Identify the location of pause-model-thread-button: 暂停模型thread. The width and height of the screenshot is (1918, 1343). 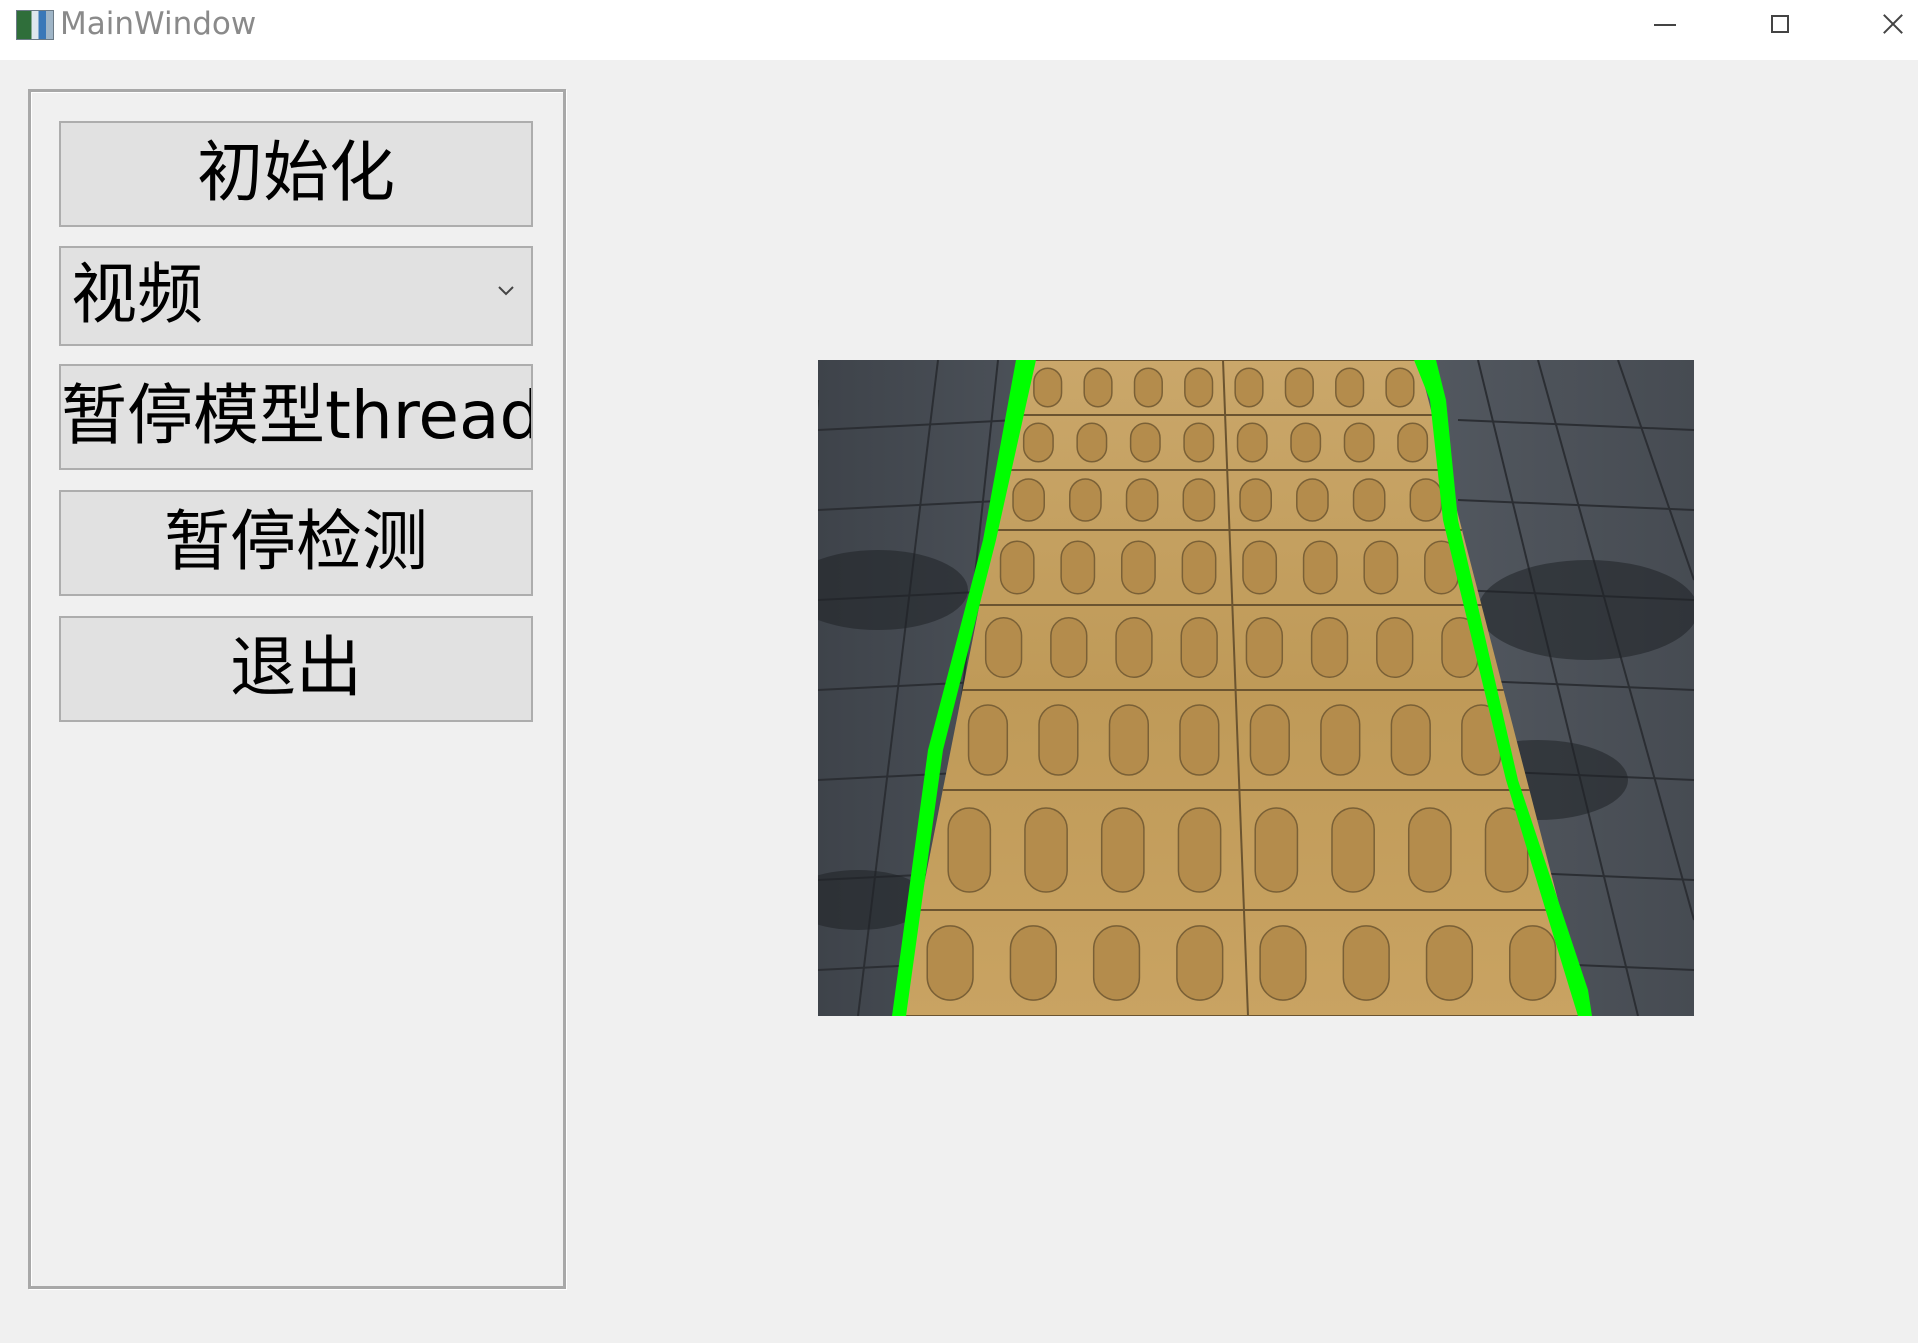
(296, 417).